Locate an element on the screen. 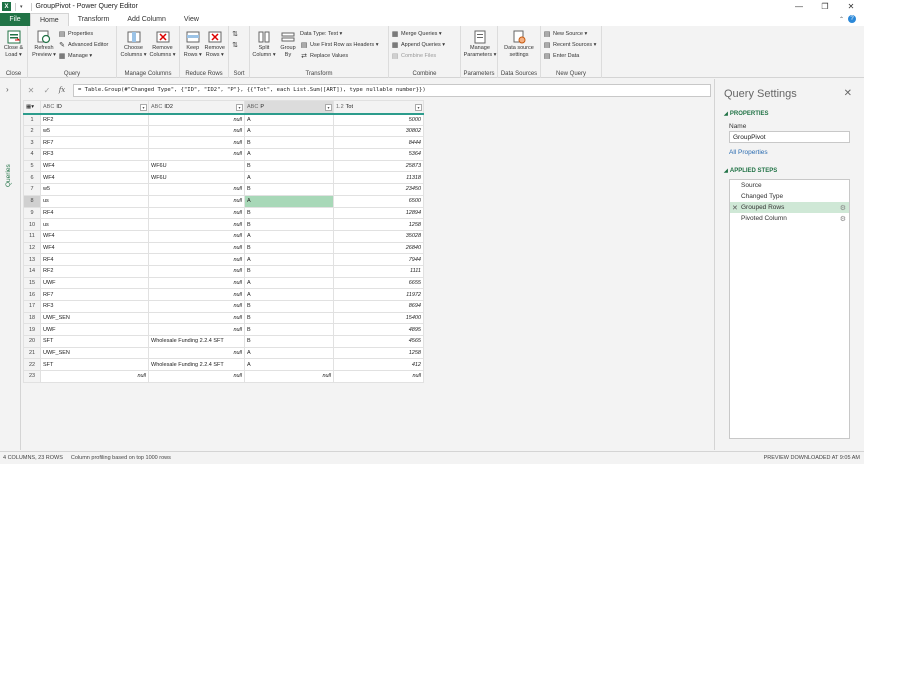  grid-cell-tot: 5000 is located at coordinates (378, 119).